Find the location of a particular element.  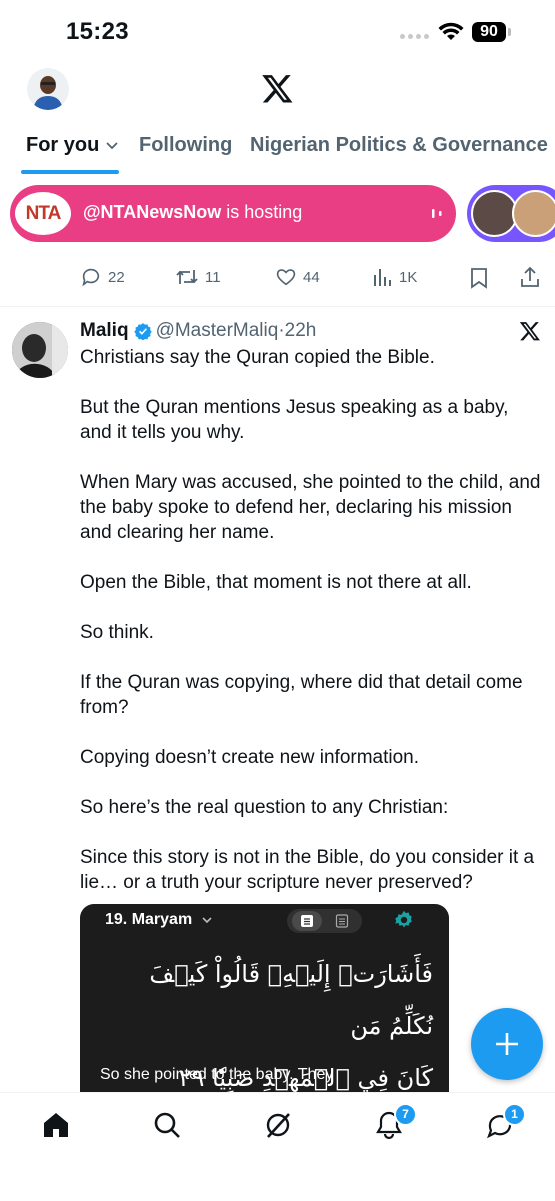

messages-badge: 1 is located at coordinates (514, 1114).